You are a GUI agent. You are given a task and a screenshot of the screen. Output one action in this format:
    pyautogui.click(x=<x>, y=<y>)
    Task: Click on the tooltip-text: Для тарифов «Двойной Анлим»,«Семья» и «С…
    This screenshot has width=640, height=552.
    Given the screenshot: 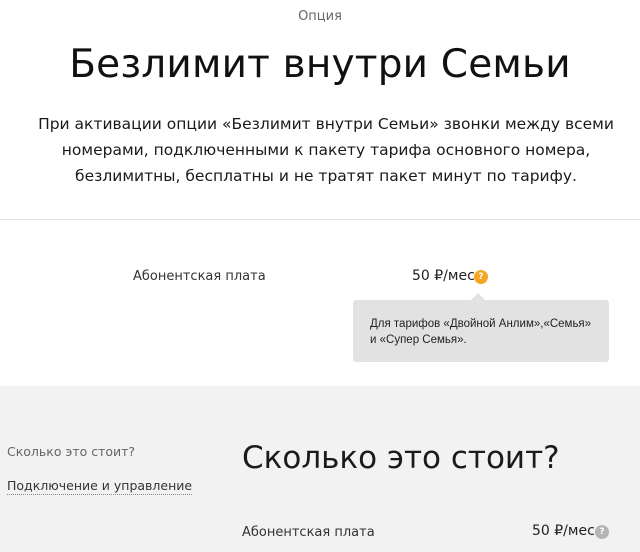 What is the action you would take?
    pyautogui.click(x=481, y=332)
    